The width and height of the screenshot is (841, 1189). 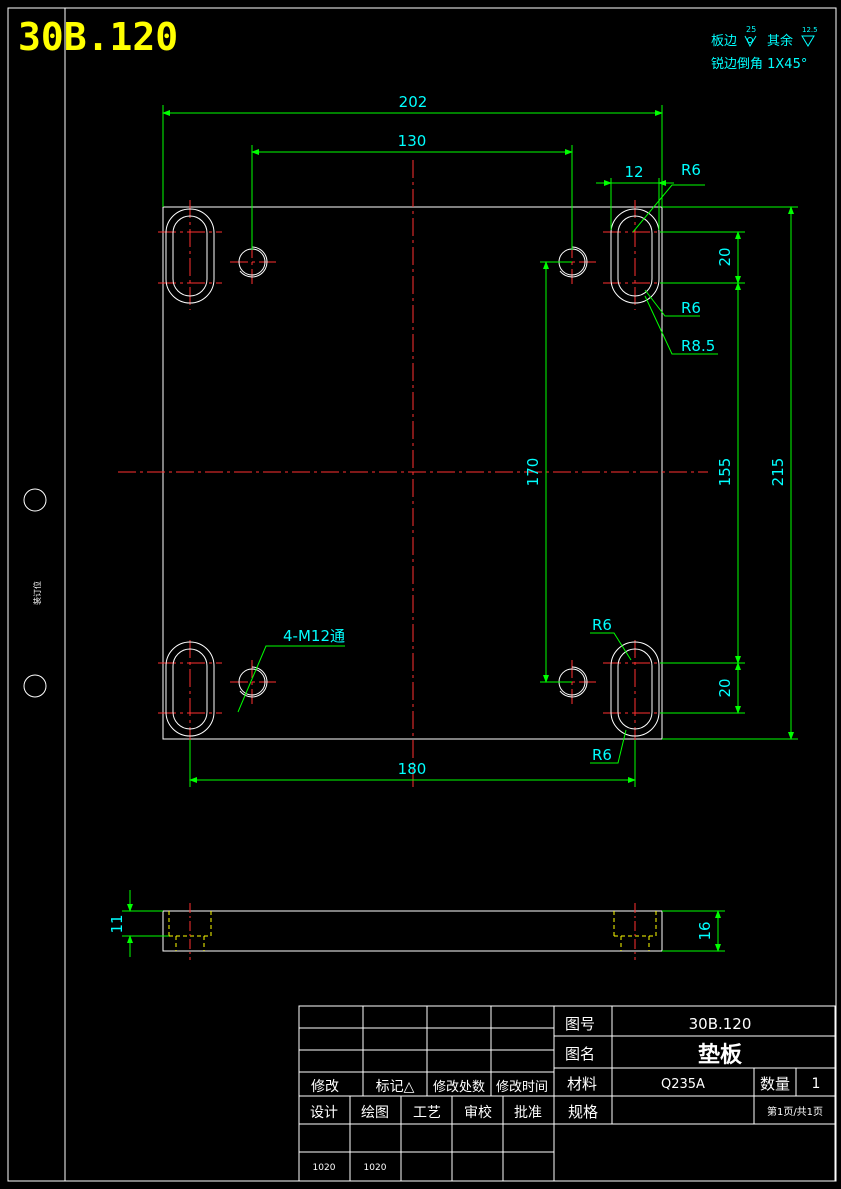 What do you see at coordinates (395, 1087) in the screenshot?
I see `rev-header-2: 标记△` at bounding box center [395, 1087].